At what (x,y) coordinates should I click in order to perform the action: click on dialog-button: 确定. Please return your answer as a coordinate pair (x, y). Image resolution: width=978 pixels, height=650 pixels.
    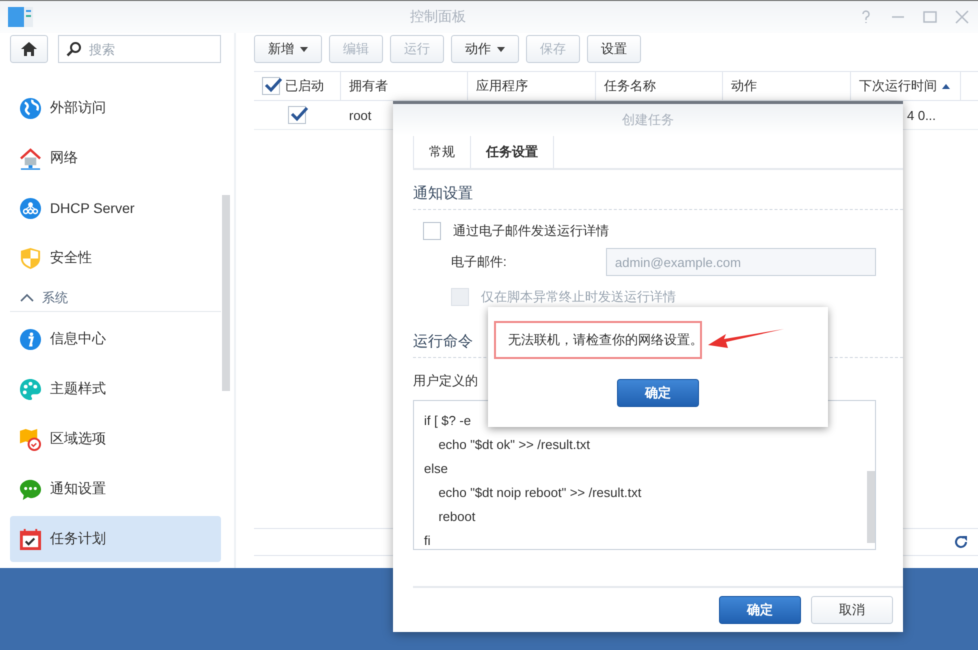
    Looking at the image, I should click on (760, 610).